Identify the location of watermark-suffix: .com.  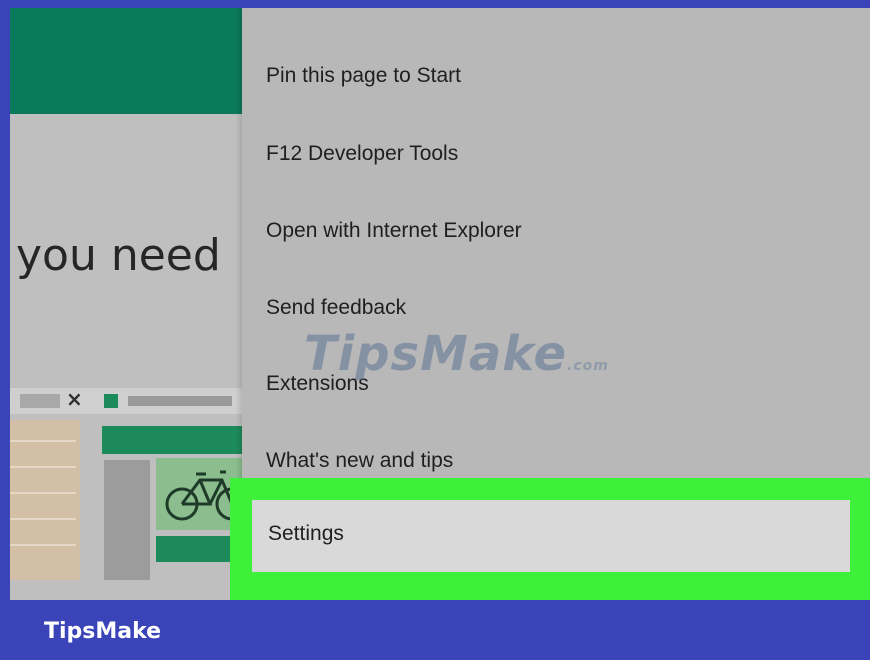
(588, 366).